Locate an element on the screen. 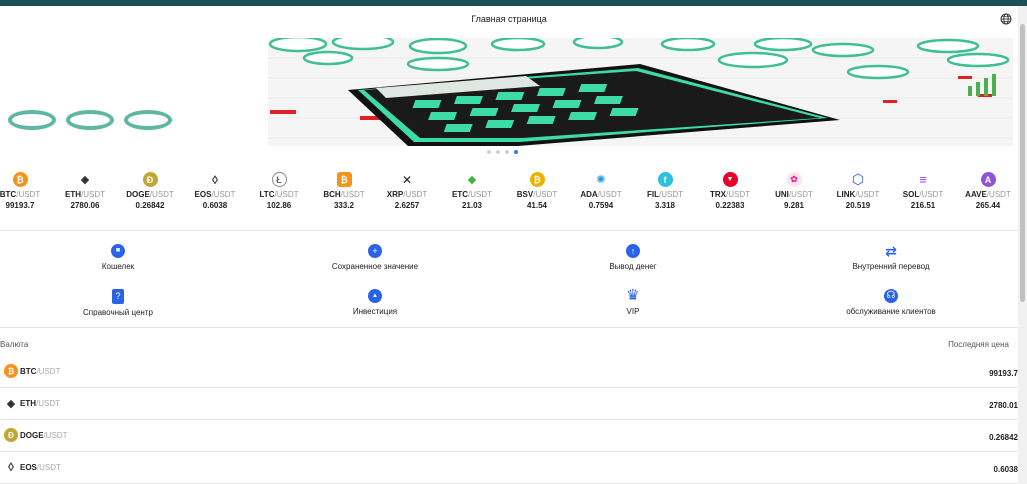 The image size is (1027, 484). ticker-item: ₿ BCH/USDT 333.2 is located at coordinates (344, 192).